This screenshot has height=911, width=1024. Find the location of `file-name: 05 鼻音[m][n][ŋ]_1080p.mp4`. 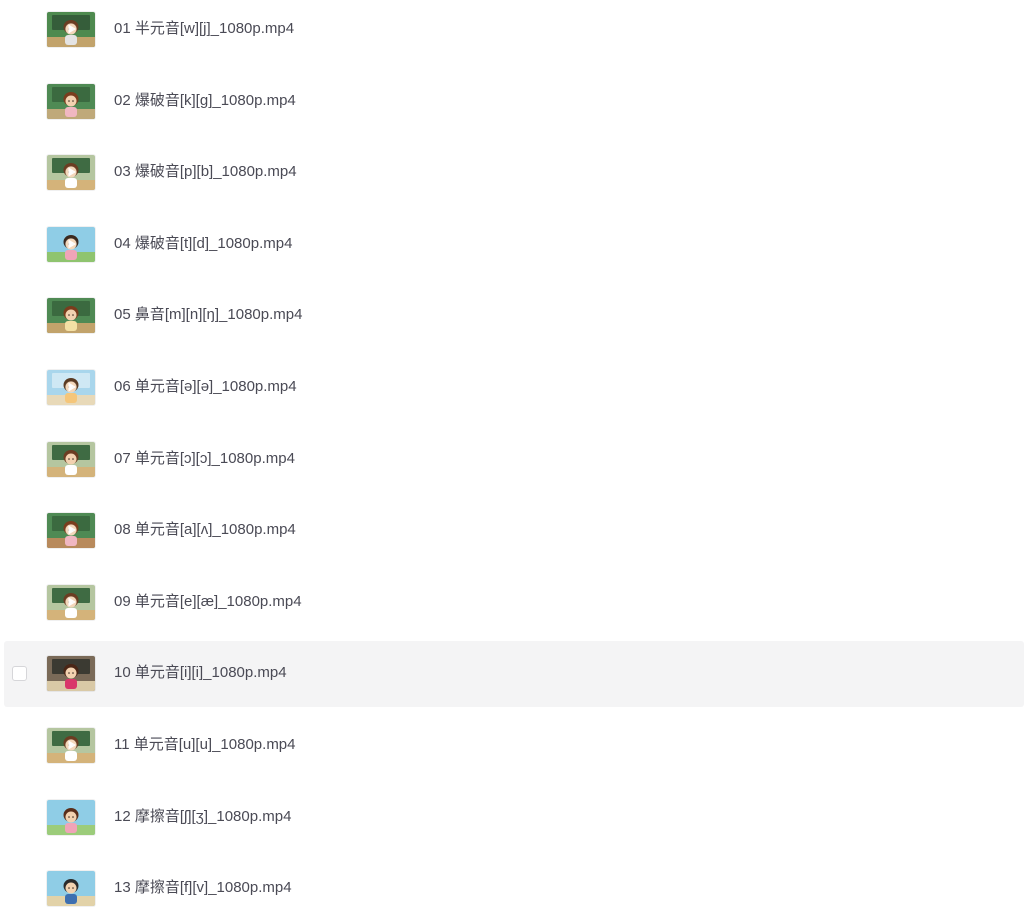

file-name: 05 鼻音[m][n][ŋ]_1080p.mp4 is located at coordinates (208, 315).